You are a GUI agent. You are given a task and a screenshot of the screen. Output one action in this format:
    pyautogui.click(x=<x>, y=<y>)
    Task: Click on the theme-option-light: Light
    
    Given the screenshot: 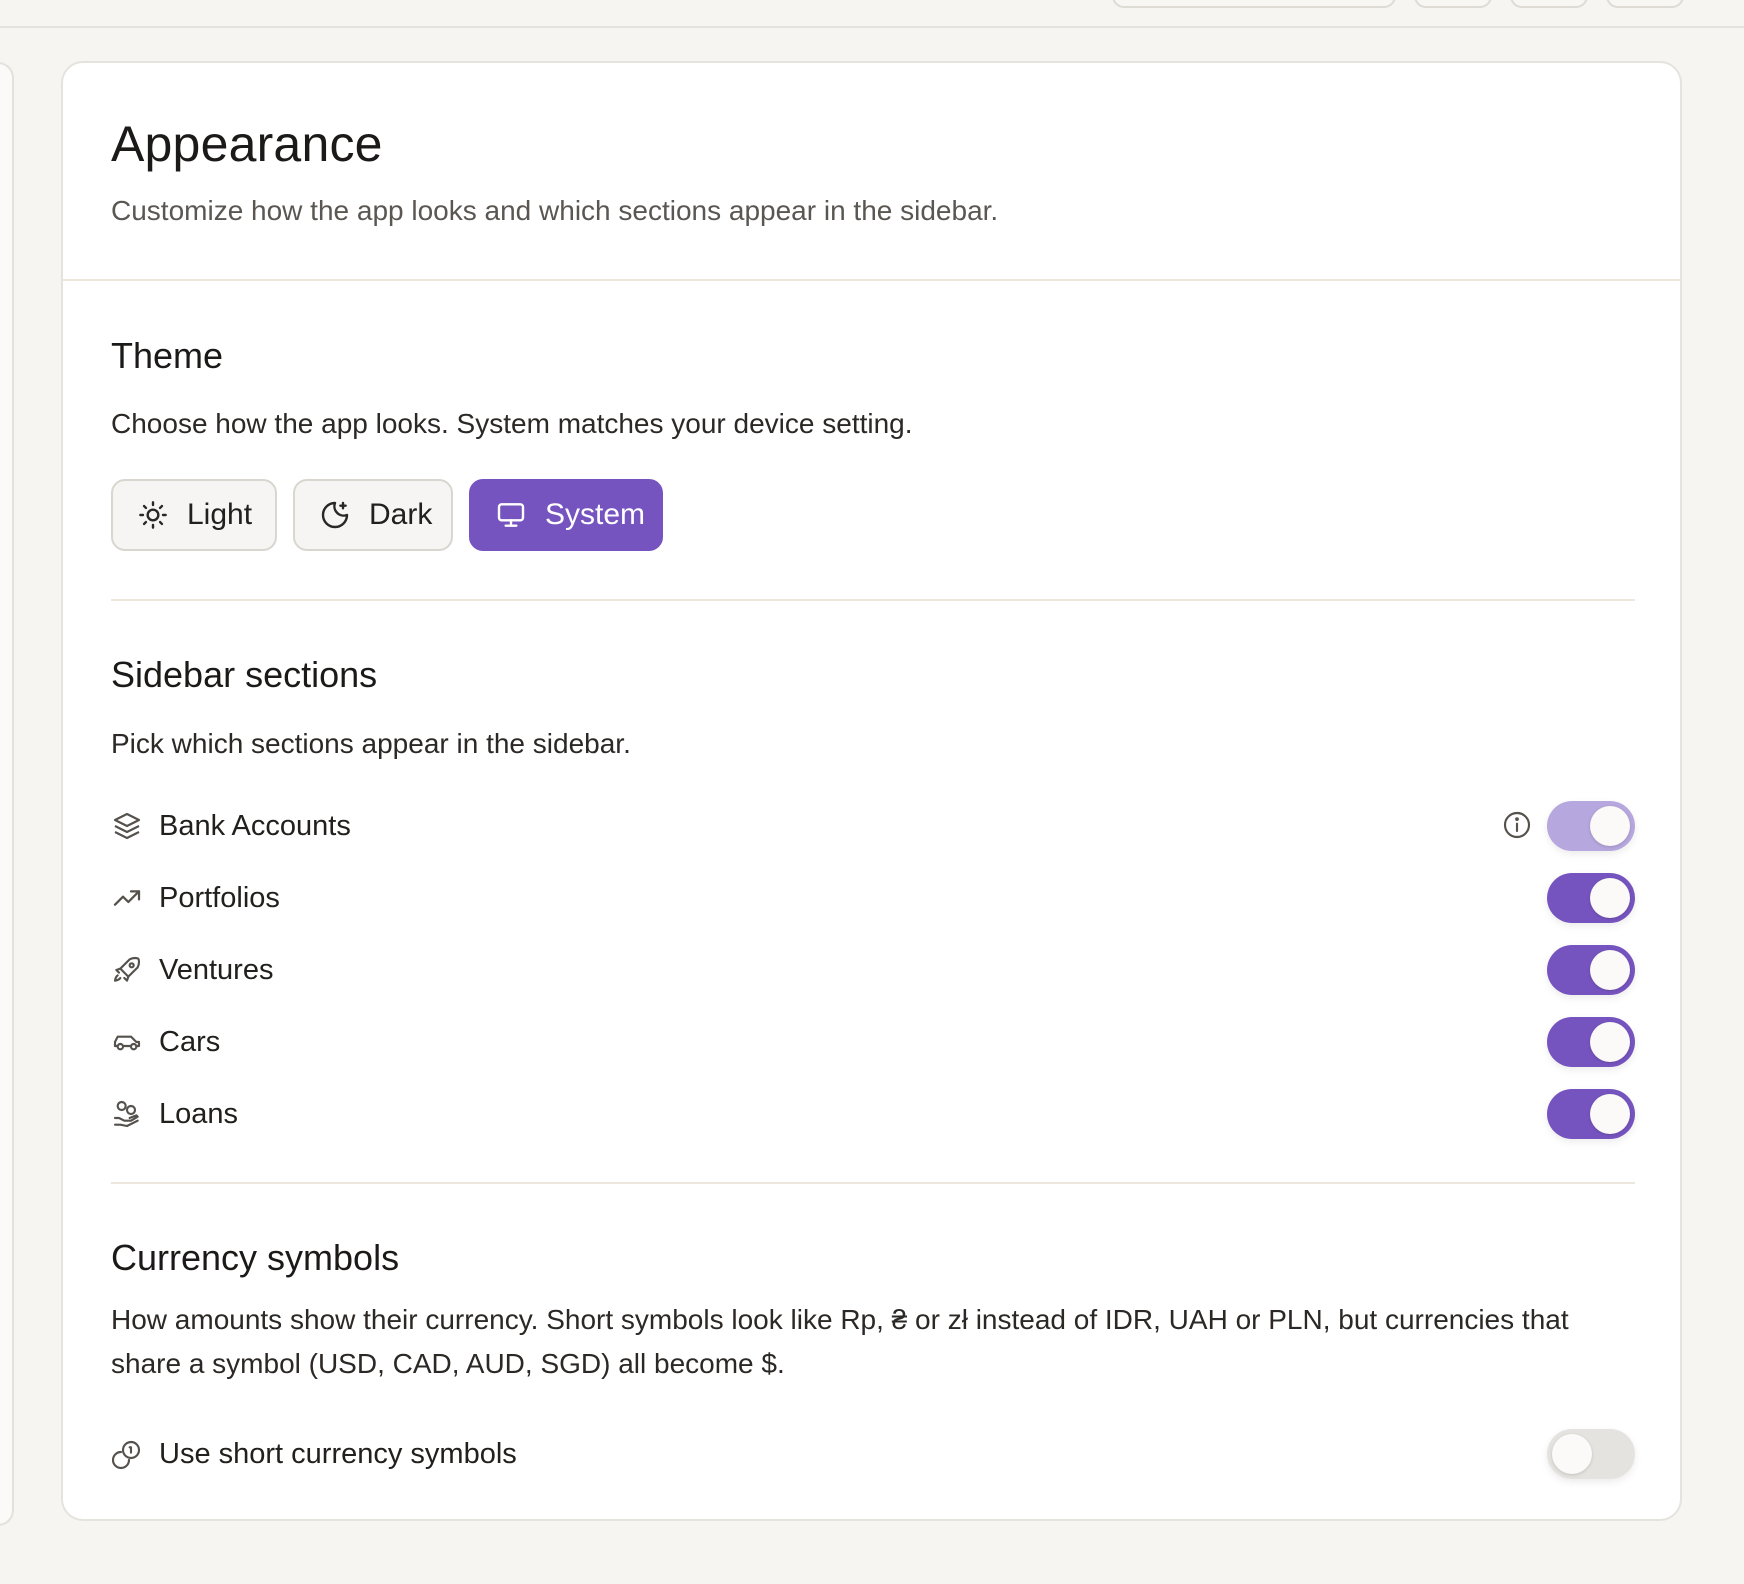 What is the action you would take?
    pyautogui.click(x=194, y=515)
    